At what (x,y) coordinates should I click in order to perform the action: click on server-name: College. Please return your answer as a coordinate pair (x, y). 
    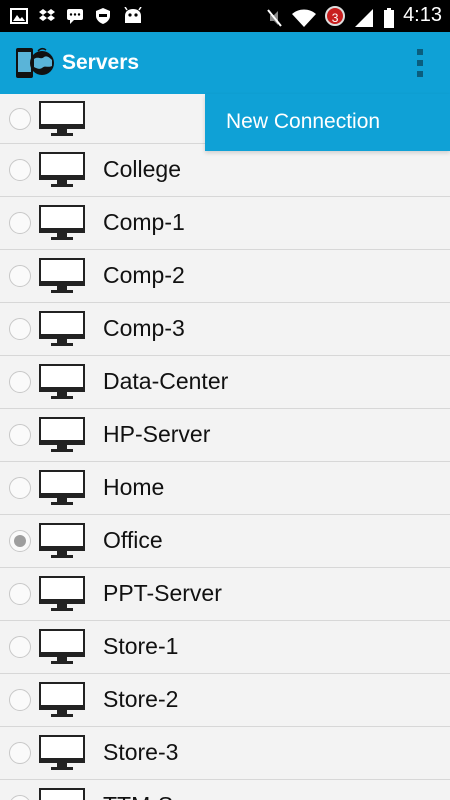
    Looking at the image, I should click on (142, 169).